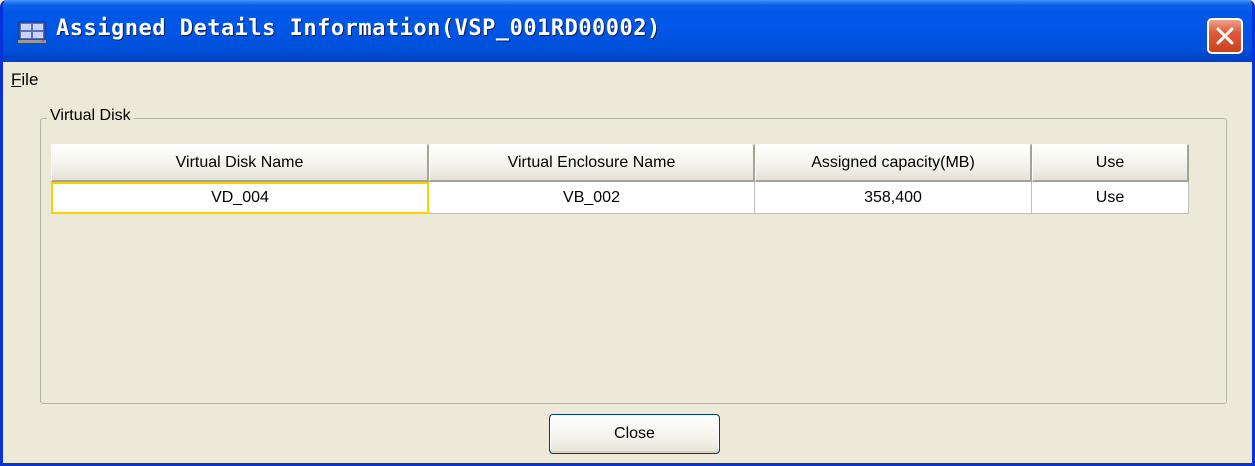 Image resolution: width=1255 pixels, height=466 pixels. Describe the element at coordinates (240, 163) in the screenshot. I see `column-header-virtual-disk-name: Virtual Disk Name` at that location.